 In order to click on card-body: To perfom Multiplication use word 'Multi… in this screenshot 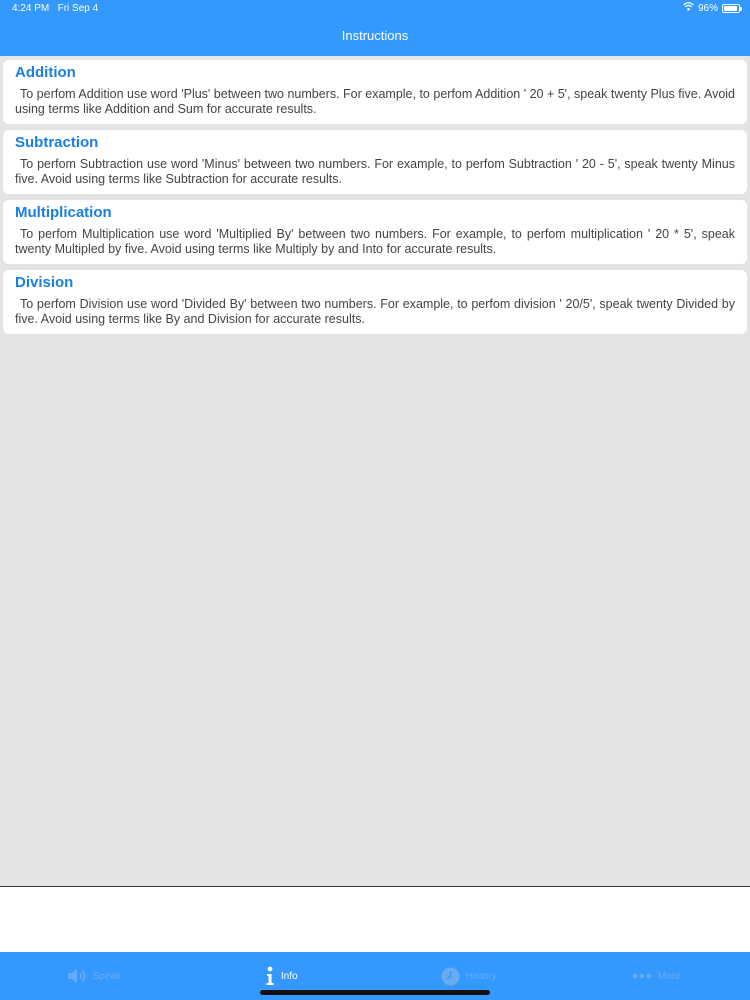, I will do `click(375, 241)`.